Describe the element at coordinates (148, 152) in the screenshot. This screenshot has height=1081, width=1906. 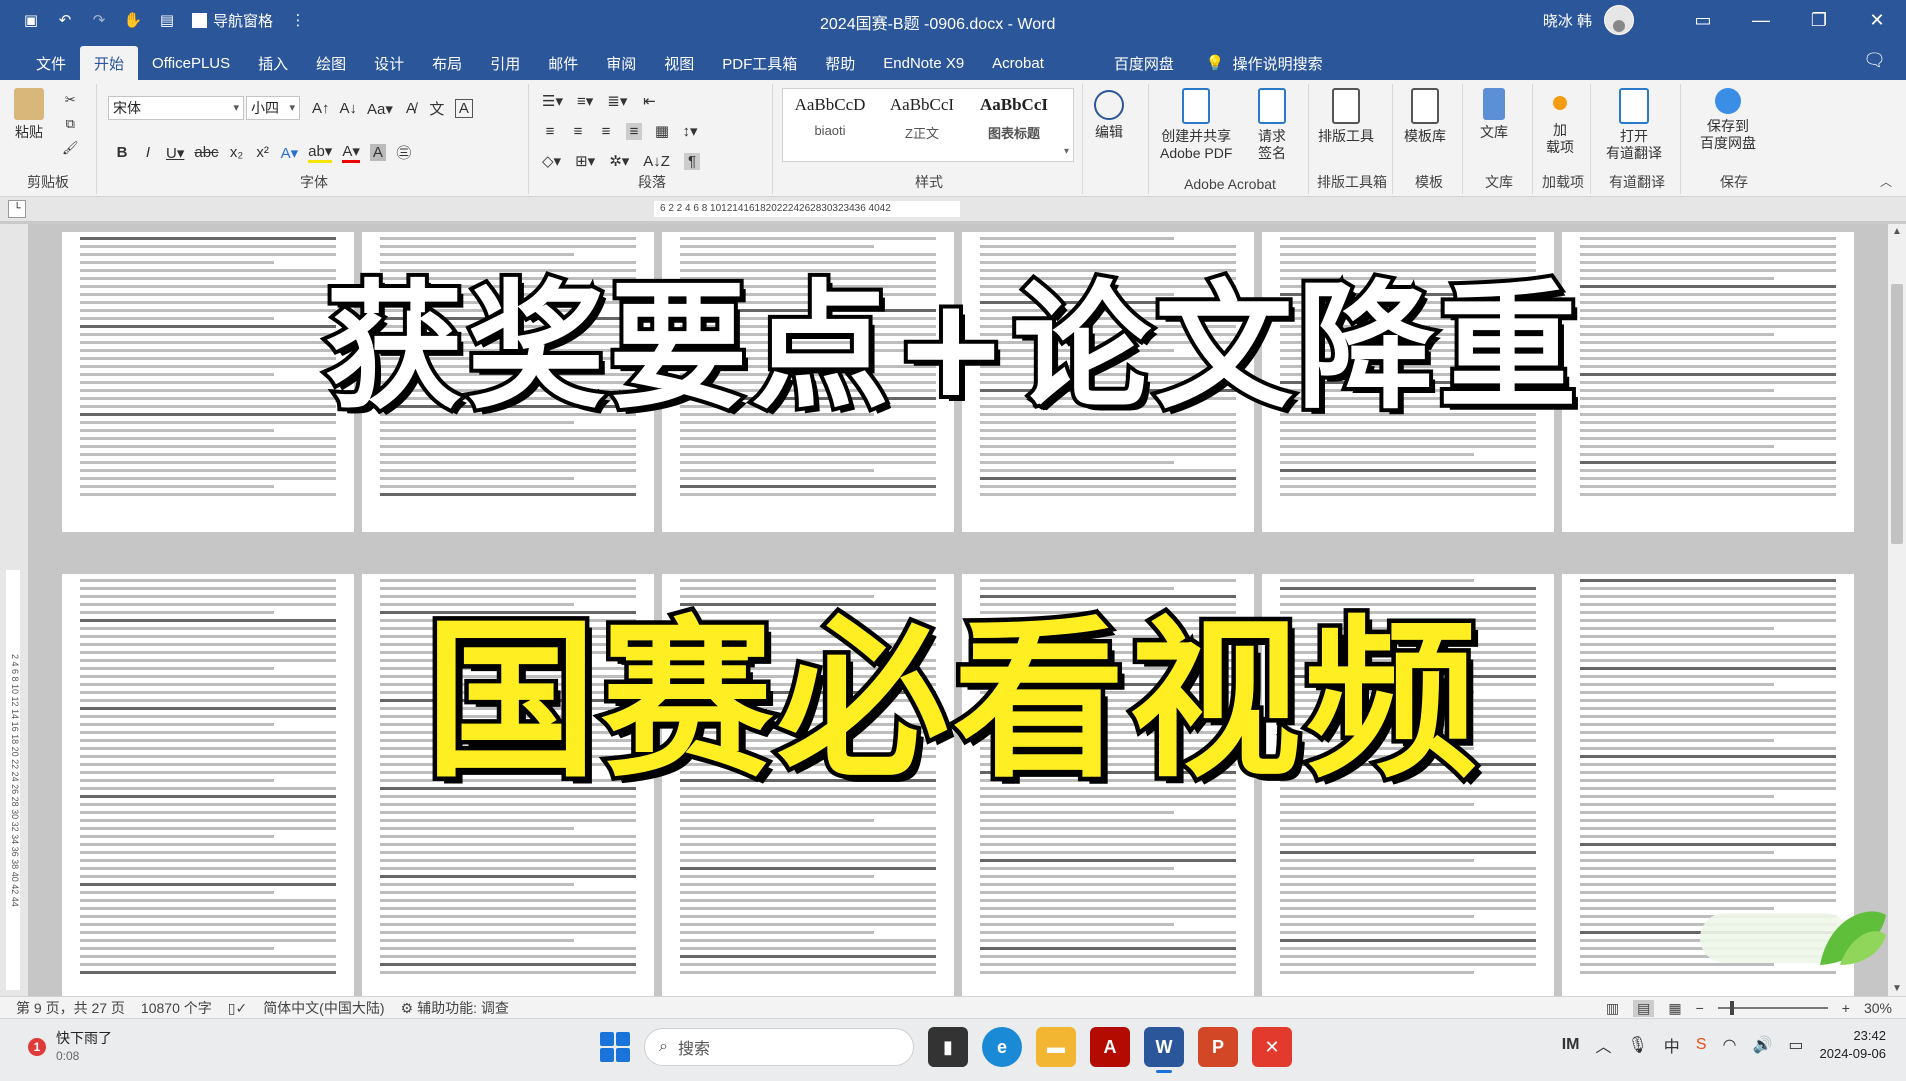
I see `italic-icon: I` at that location.